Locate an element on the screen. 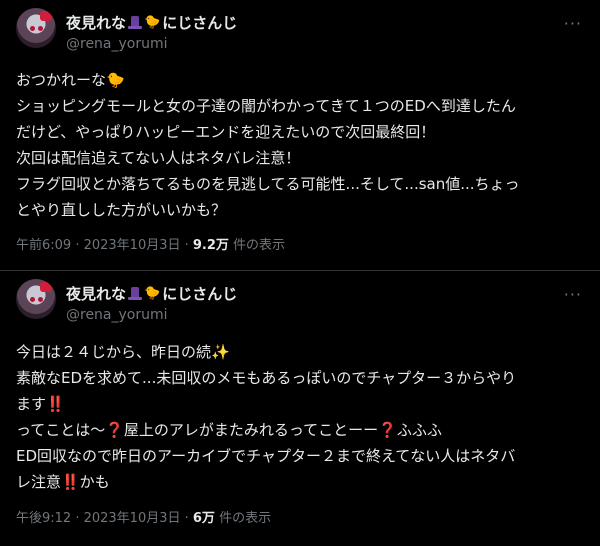 This screenshot has width=600, height=546. tweet-meta: 午後9:12 · 2023年10月3日 · 6万 件の表示 is located at coordinates (143, 516).